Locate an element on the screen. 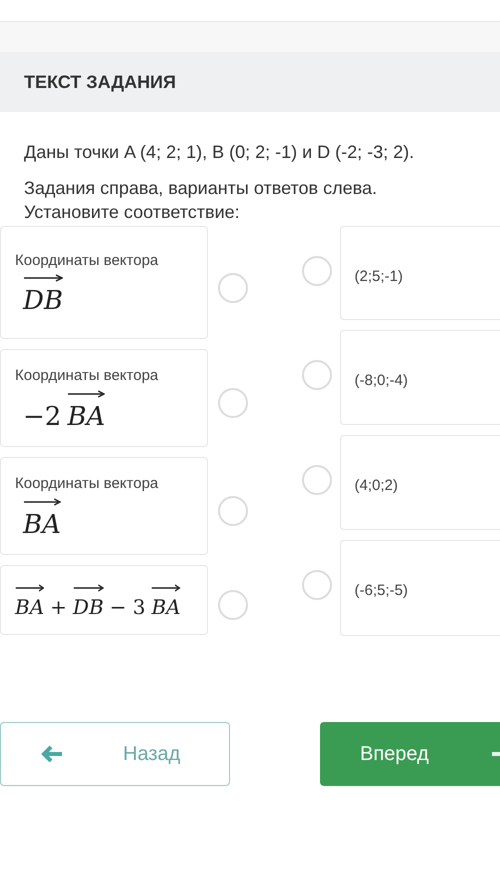 The image size is (500, 890). next-button: Вперед is located at coordinates (410, 754).